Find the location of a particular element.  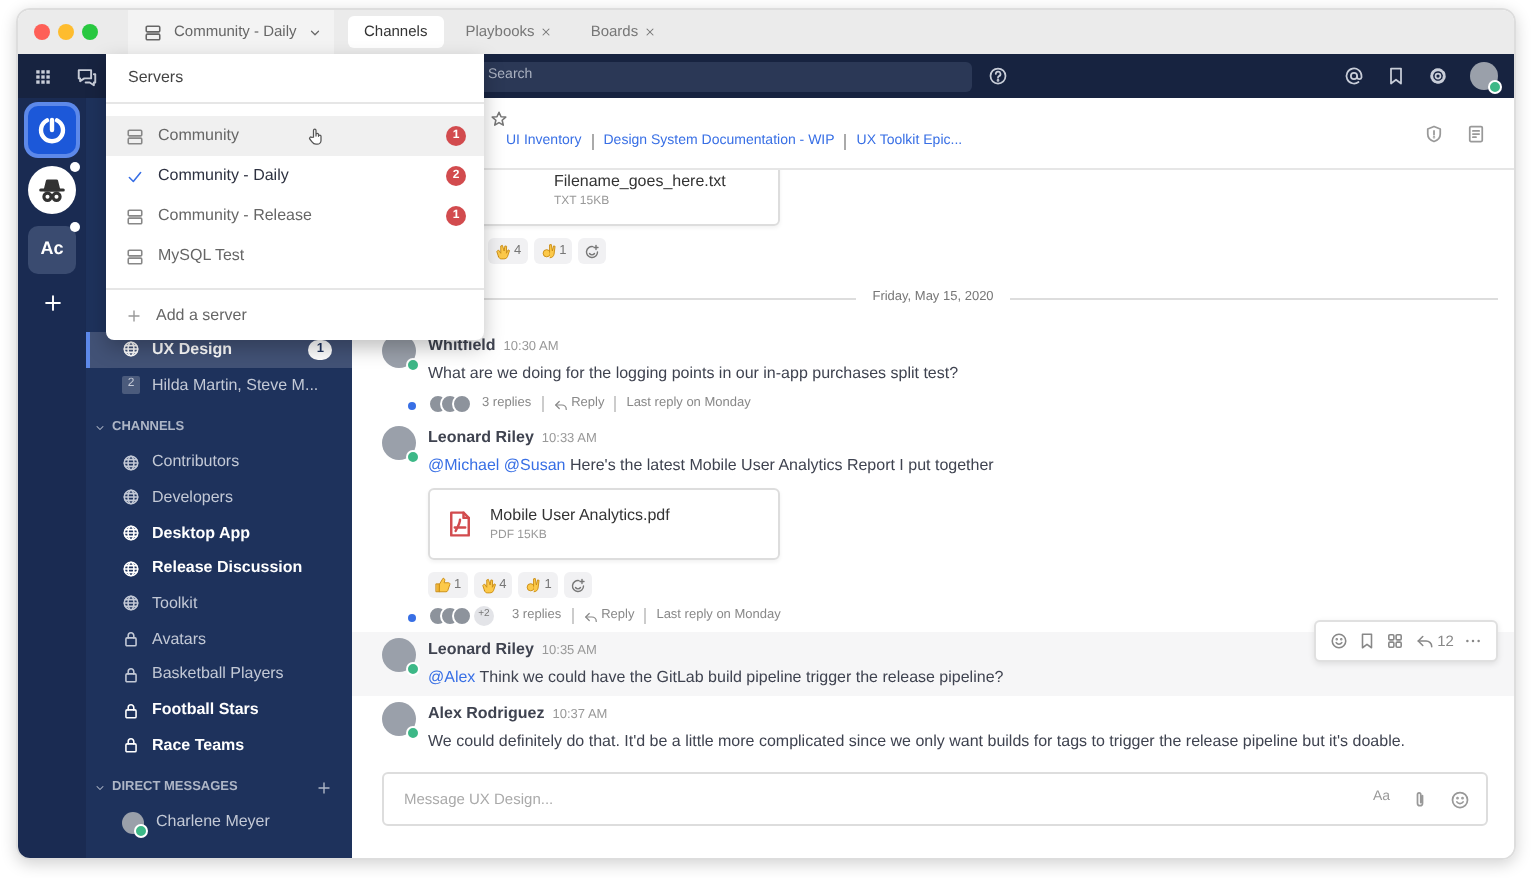

user-avatar is located at coordinates (1484, 76).